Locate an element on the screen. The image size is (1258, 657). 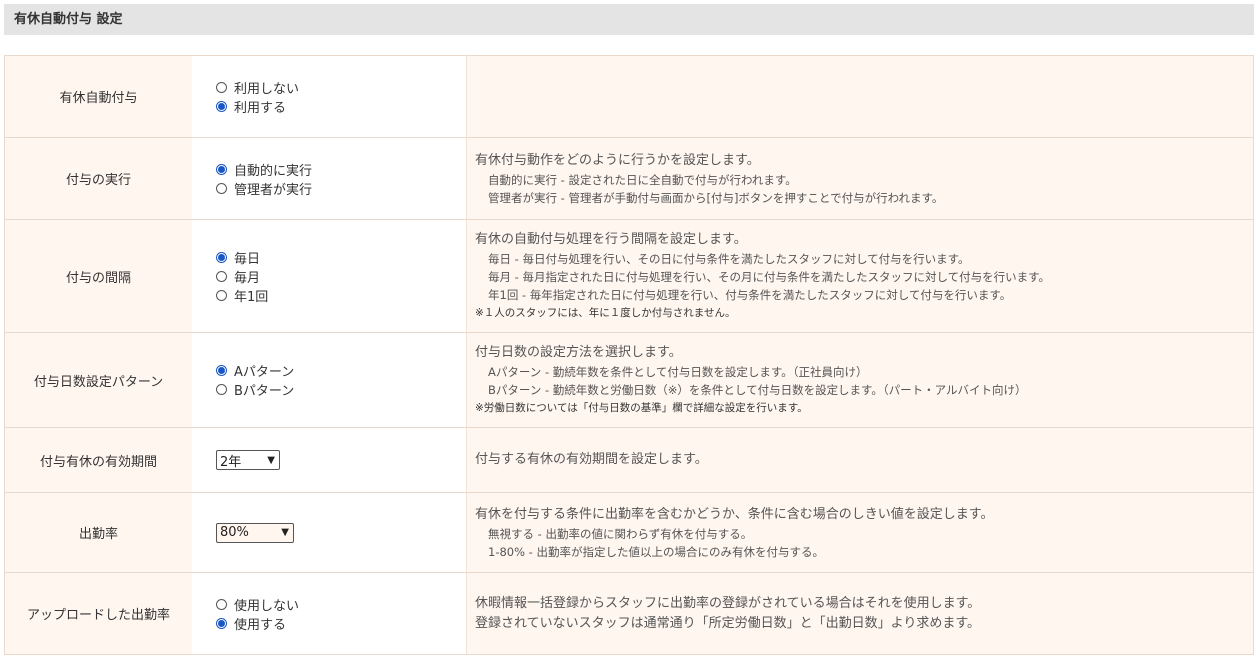
radio-execution-auto: 自動的に実行 is located at coordinates (341, 169).